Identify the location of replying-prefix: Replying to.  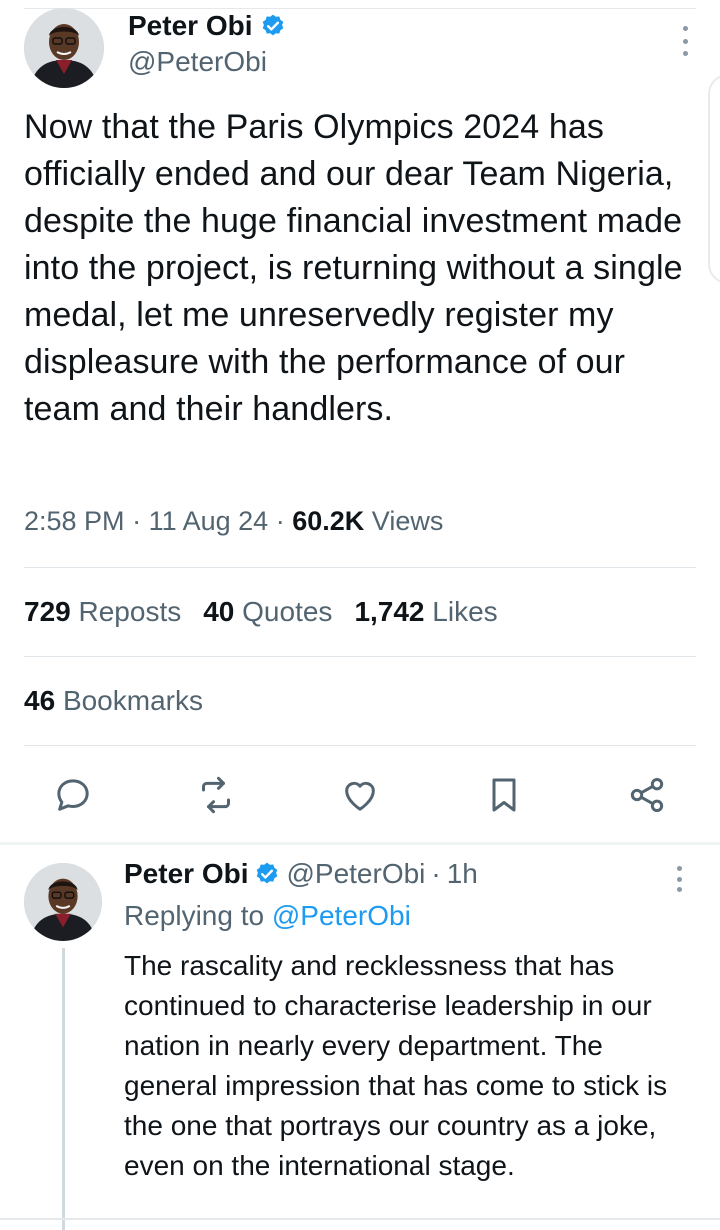
(194, 915).